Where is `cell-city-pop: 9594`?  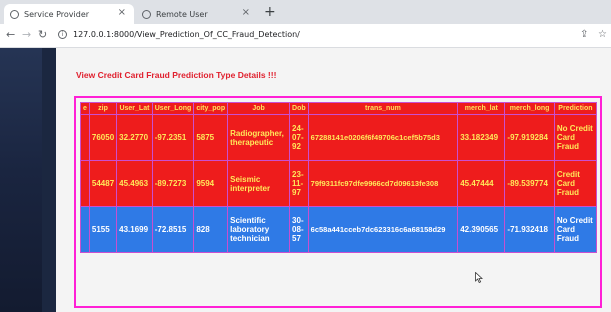 cell-city-pop: 9594 is located at coordinates (211, 183).